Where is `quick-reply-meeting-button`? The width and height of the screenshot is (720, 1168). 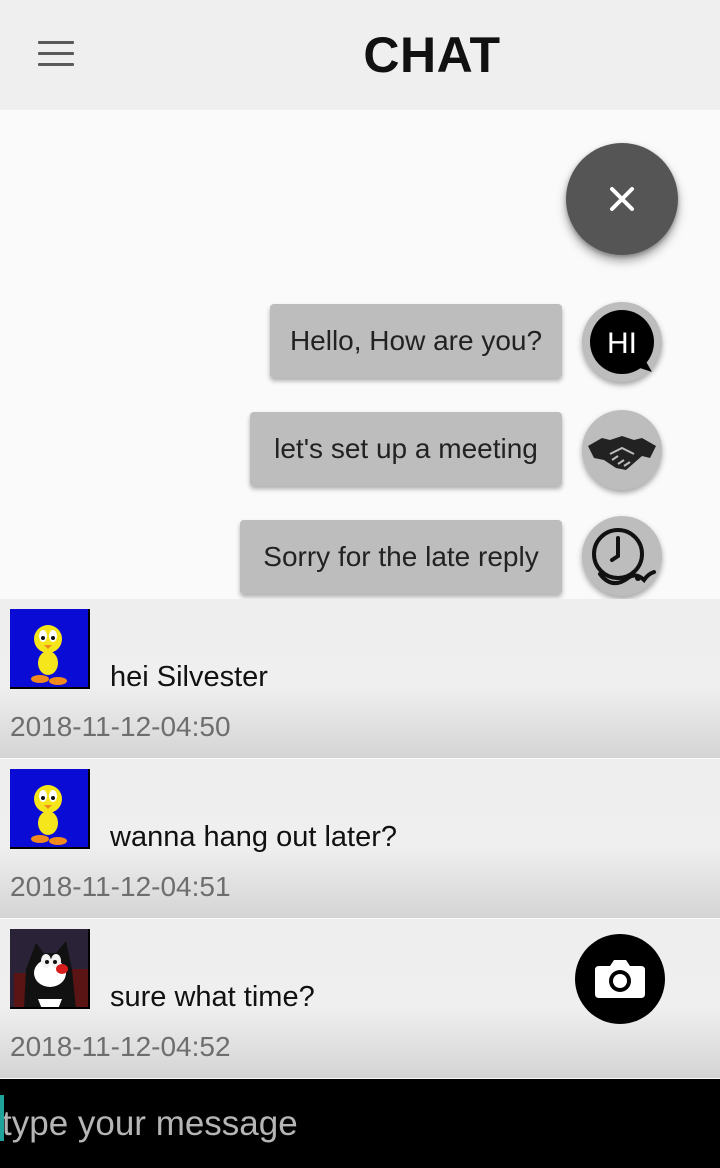
quick-reply-meeting-button is located at coordinates (622, 450).